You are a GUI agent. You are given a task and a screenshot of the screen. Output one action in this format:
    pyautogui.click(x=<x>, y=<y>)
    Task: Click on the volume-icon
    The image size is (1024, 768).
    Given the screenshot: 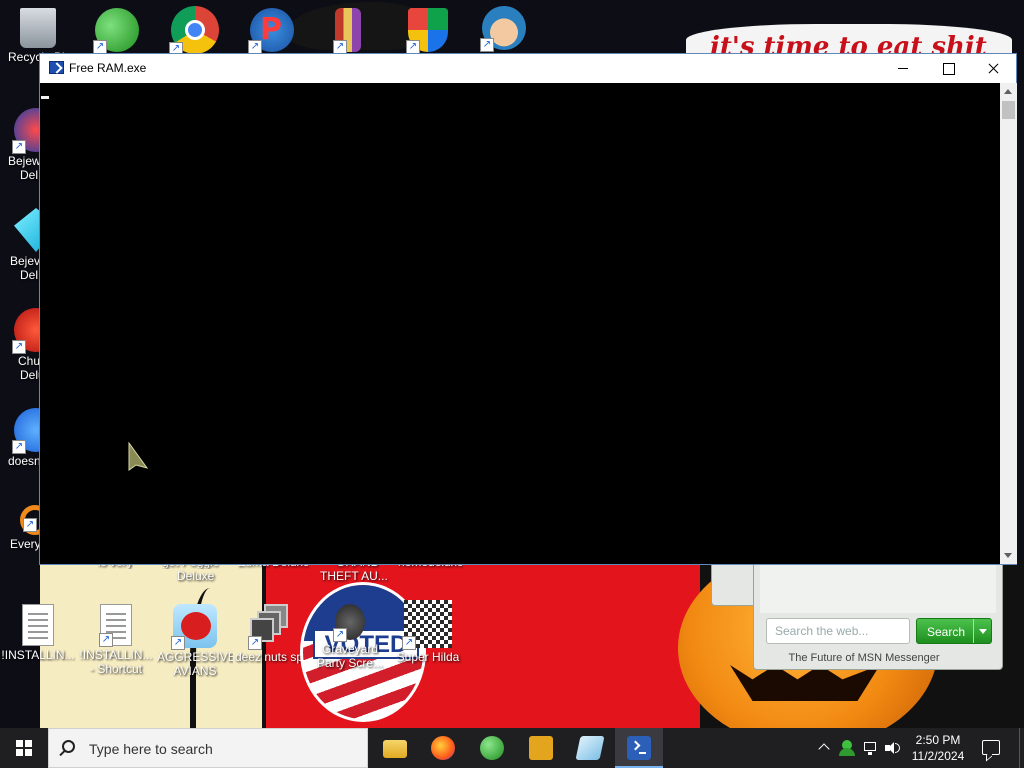 What is the action you would take?
    pyautogui.click(x=892, y=748)
    